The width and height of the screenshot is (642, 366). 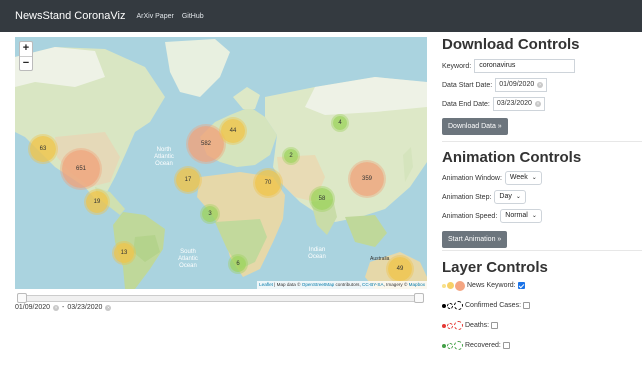 I want to click on cluster-count: 17, so click(x=188, y=180).